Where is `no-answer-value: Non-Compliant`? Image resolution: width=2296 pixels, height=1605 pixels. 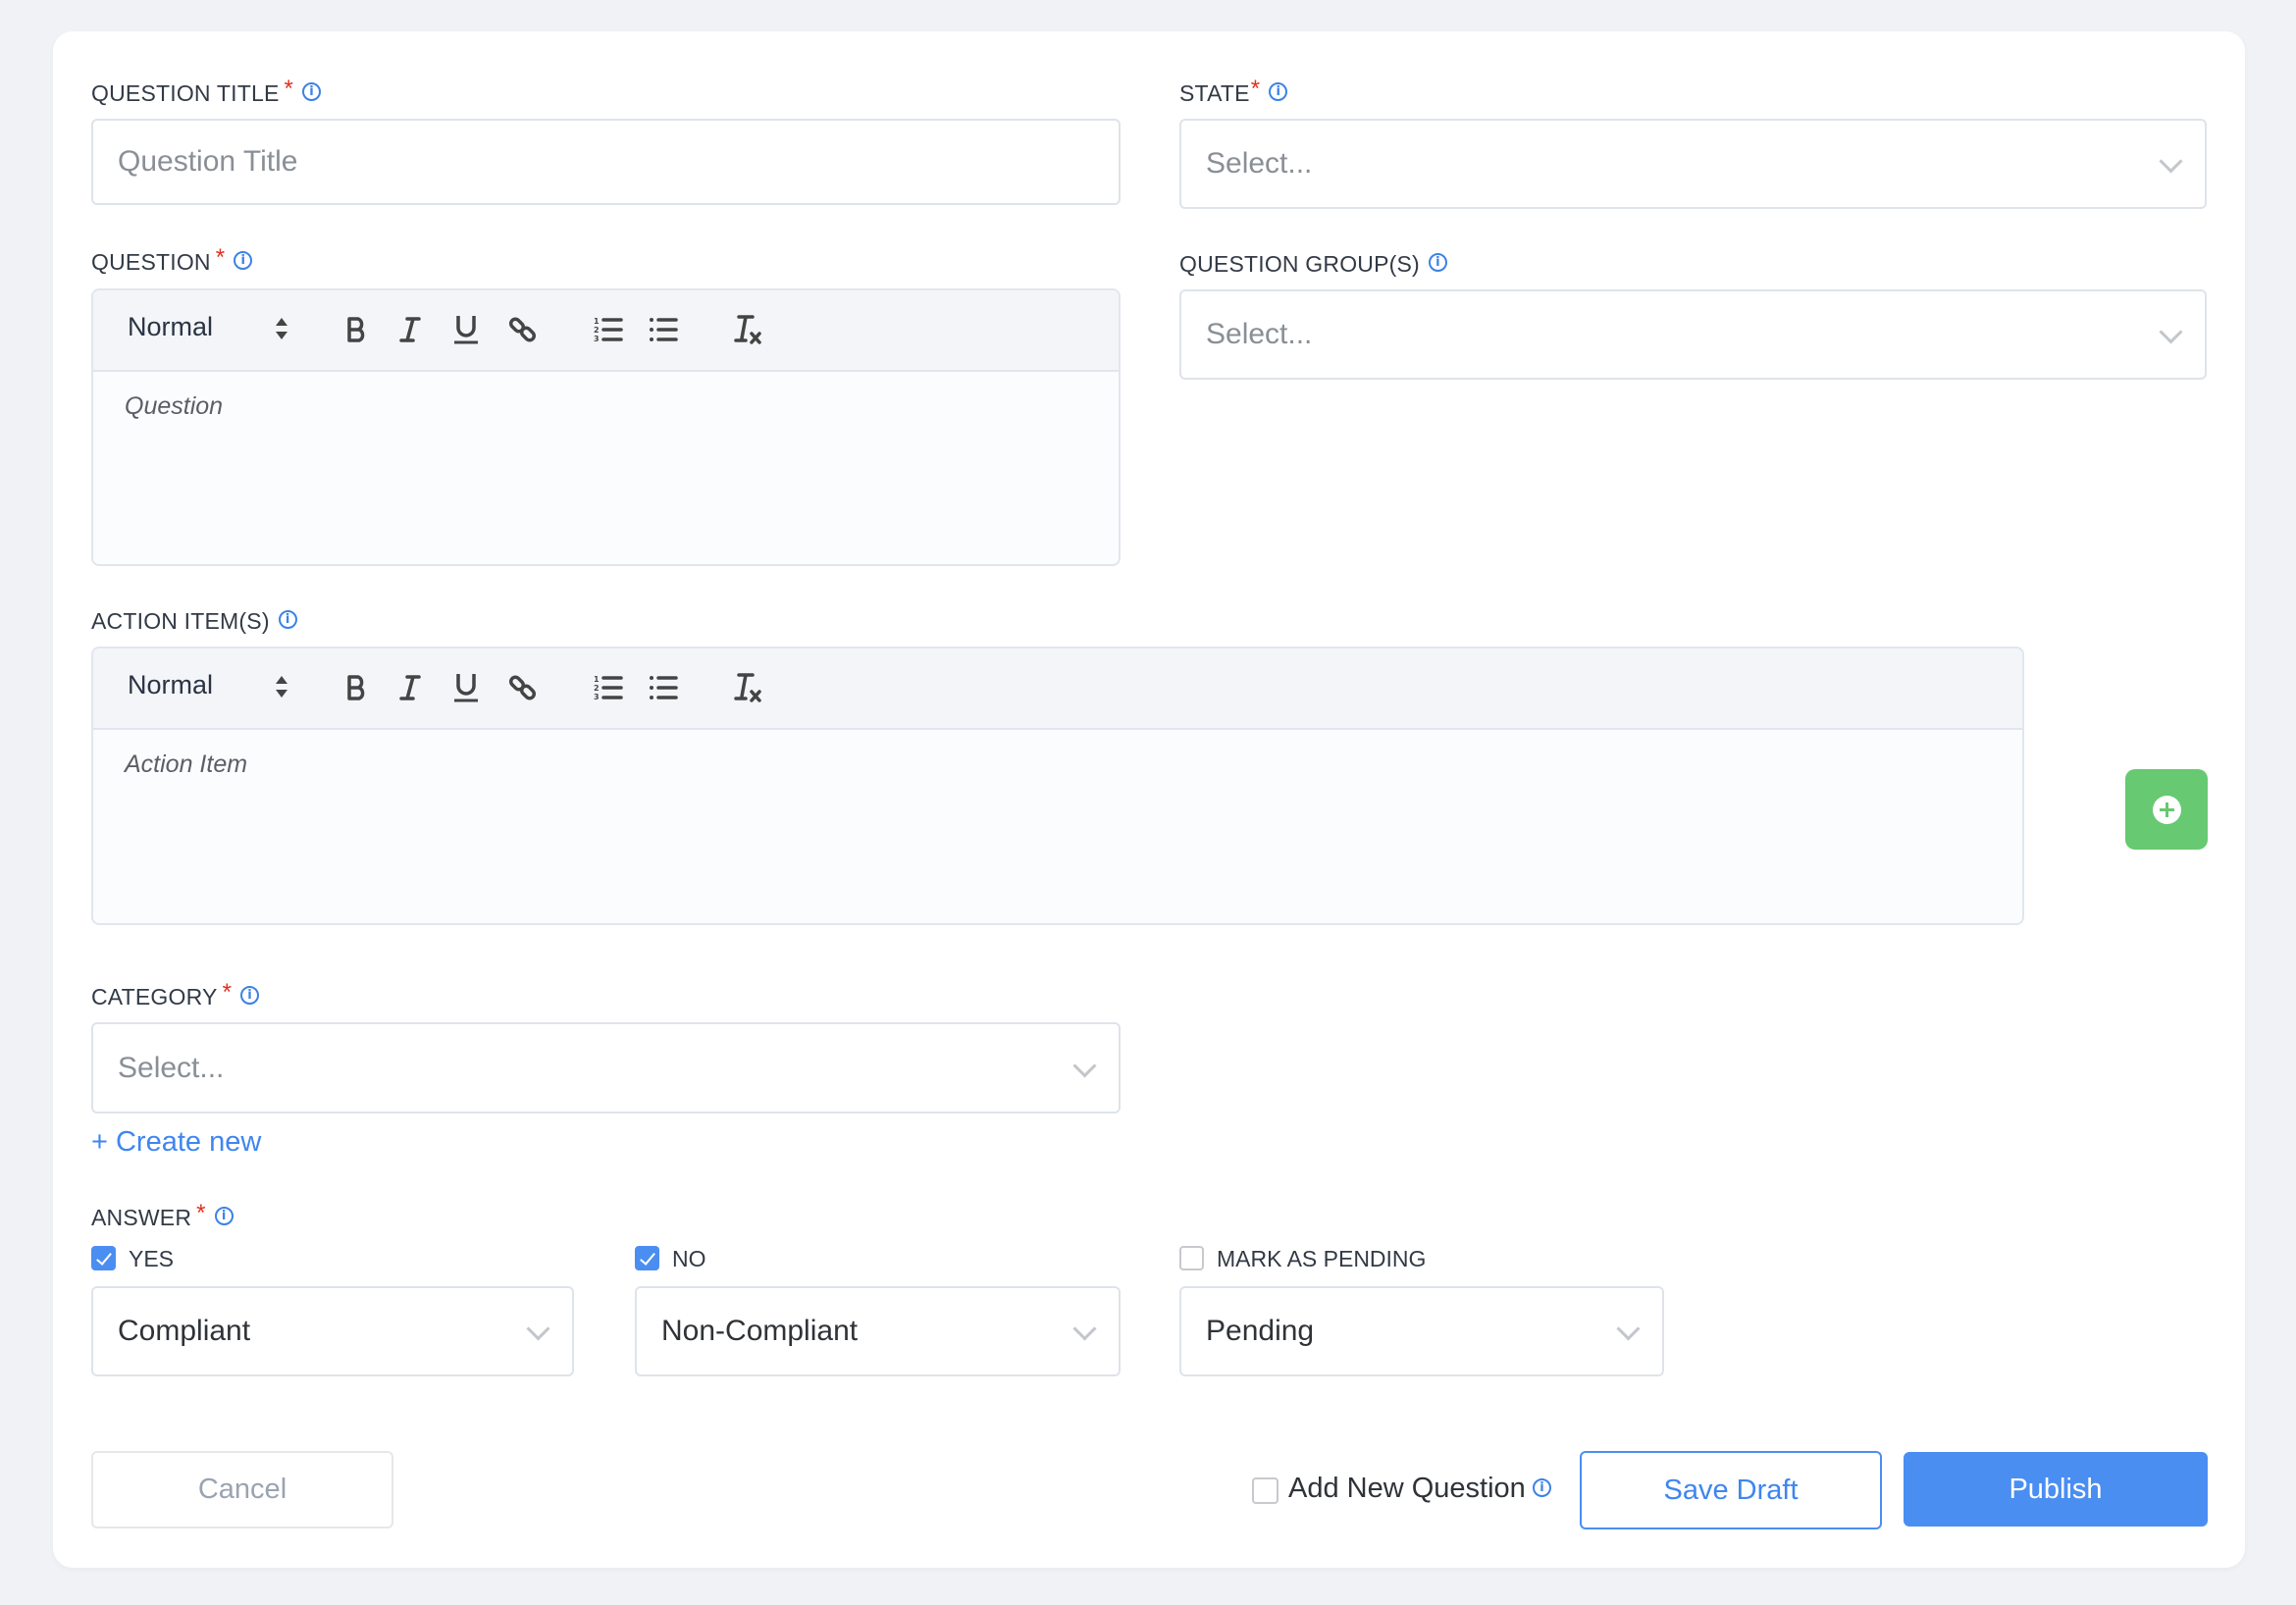 no-answer-value: Non-Compliant is located at coordinates (760, 1331).